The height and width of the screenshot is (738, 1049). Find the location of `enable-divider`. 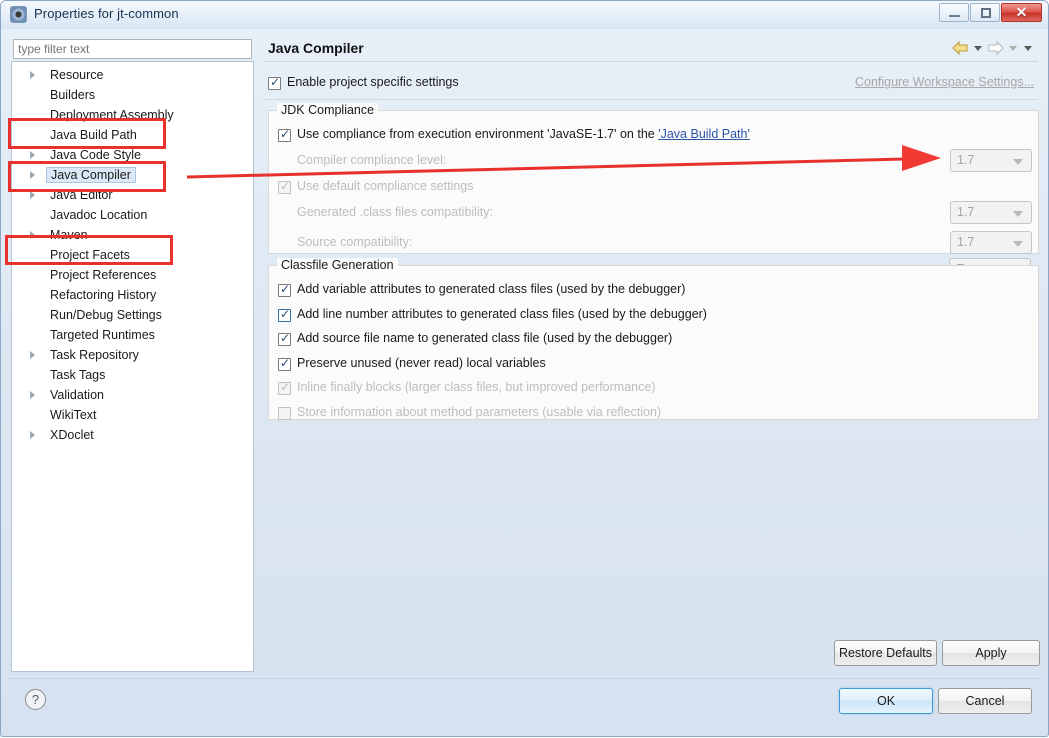

enable-divider is located at coordinates (650, 99).